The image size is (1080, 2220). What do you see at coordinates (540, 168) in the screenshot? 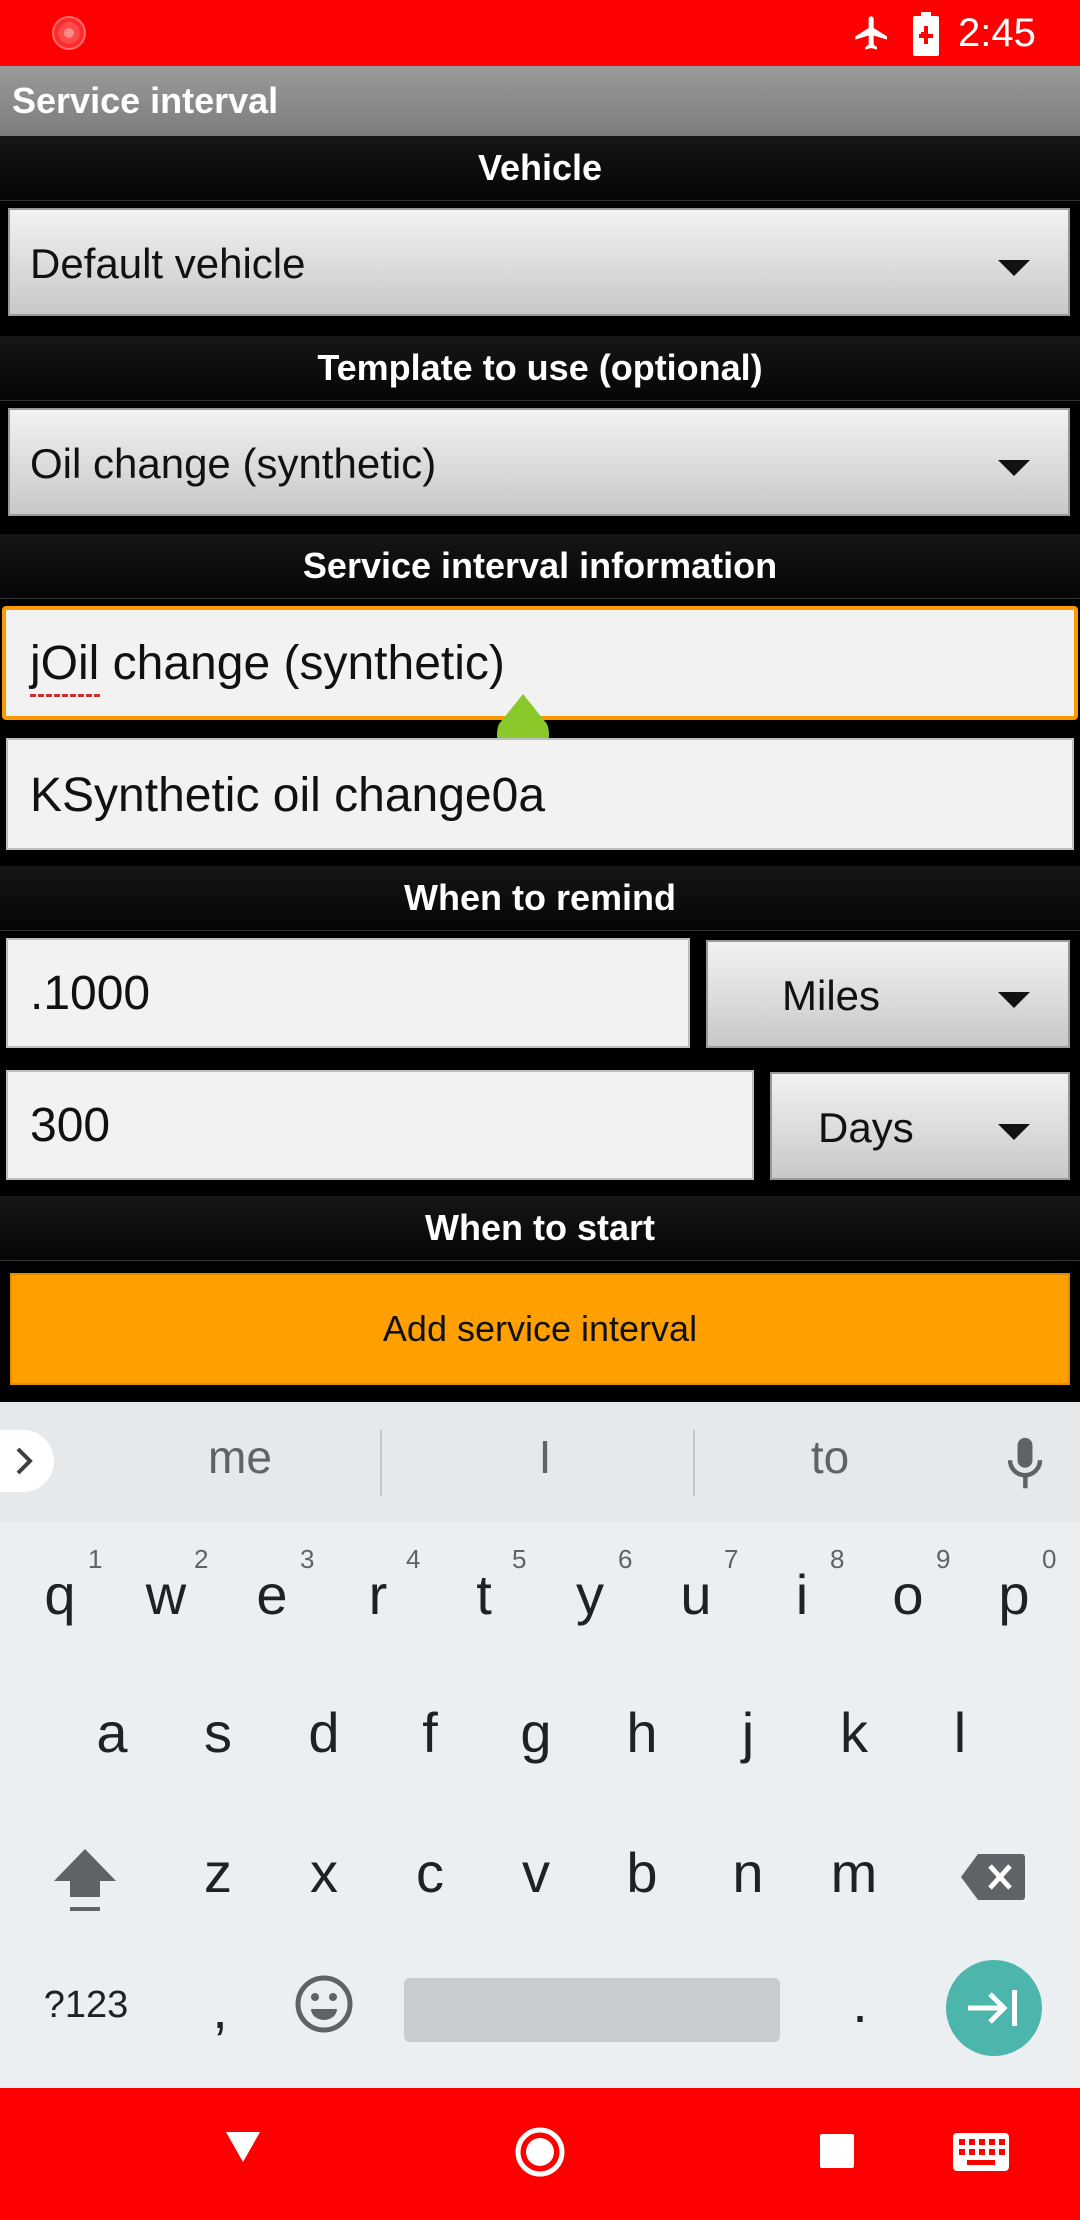
I see `section-header-vehicle: Vehicle` at bounding box center [540, 168].